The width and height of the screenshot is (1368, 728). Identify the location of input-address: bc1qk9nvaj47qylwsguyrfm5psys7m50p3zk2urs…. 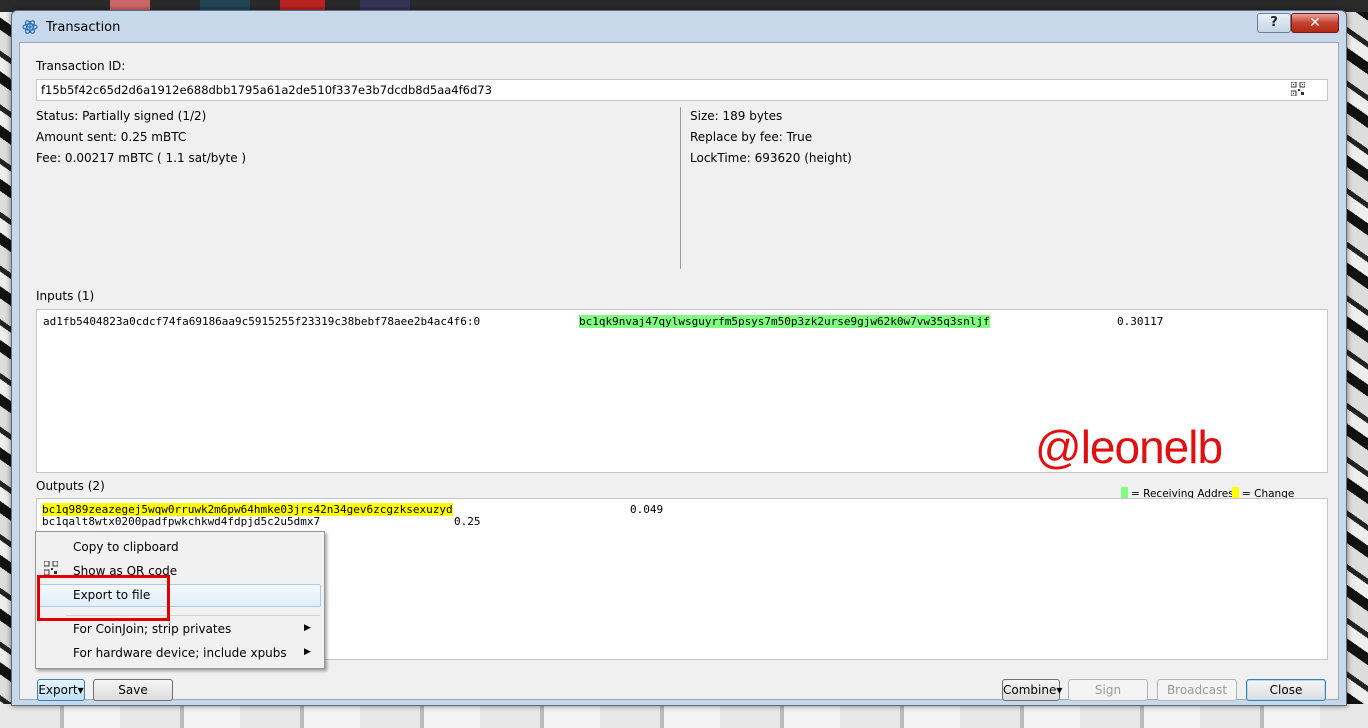
(784, 321).